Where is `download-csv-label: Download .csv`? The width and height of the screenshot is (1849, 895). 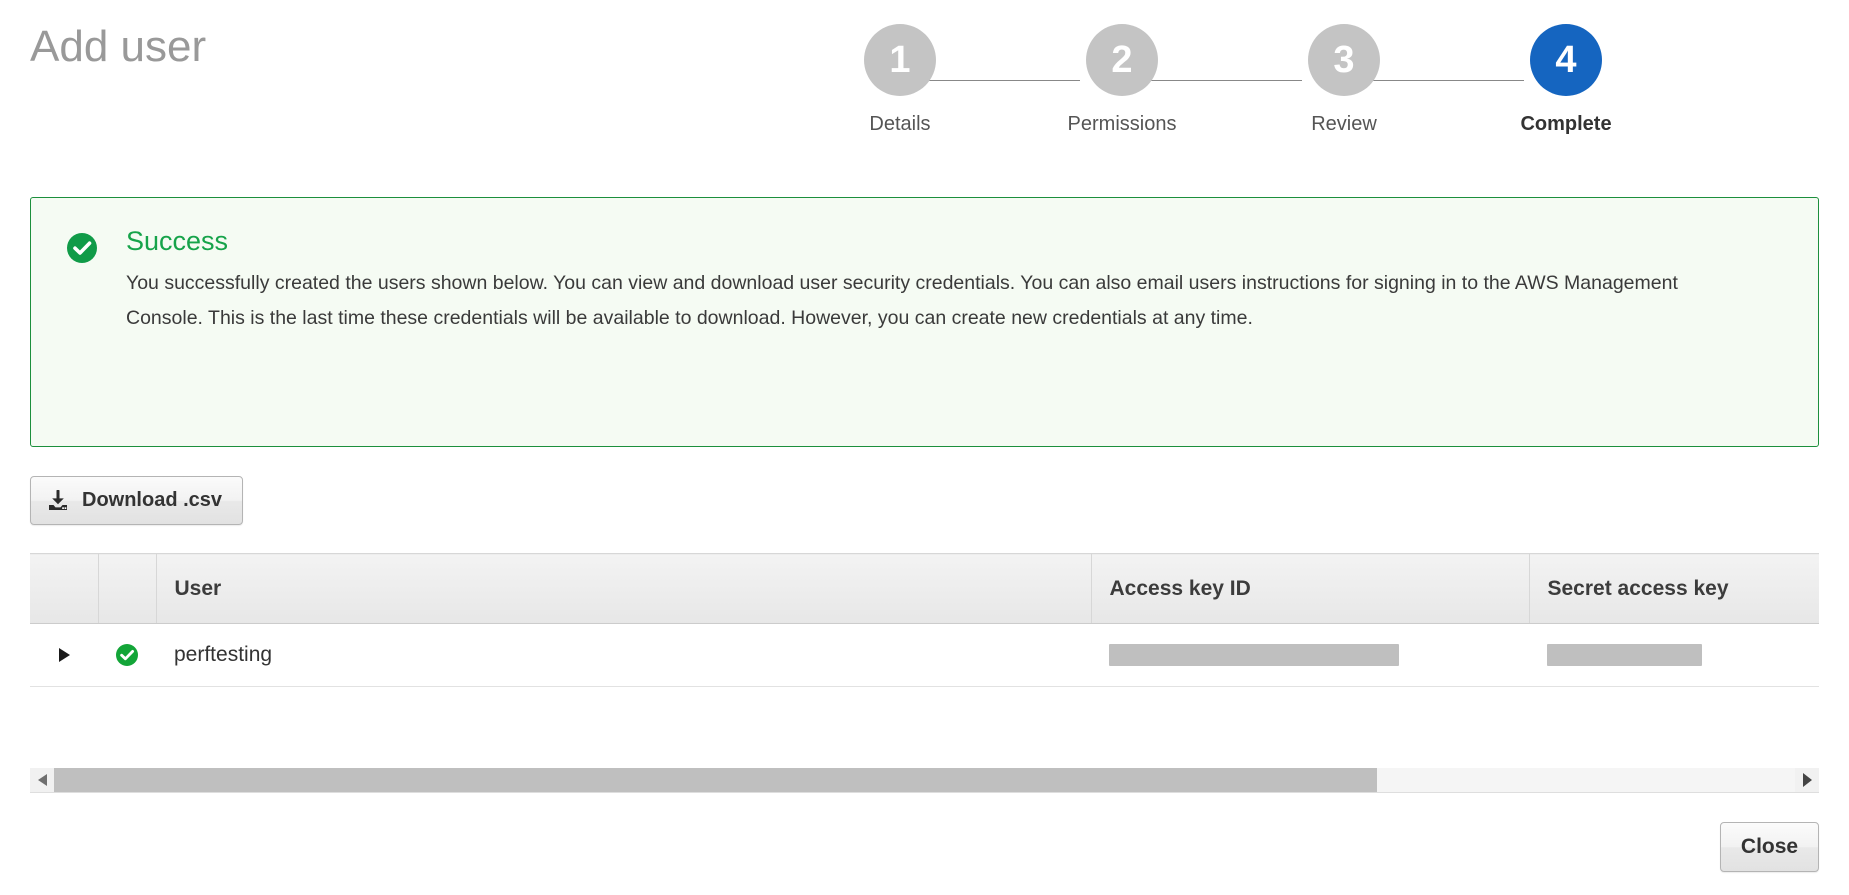 download-csv-label: Download .csv is located at coordinates (152, 500).